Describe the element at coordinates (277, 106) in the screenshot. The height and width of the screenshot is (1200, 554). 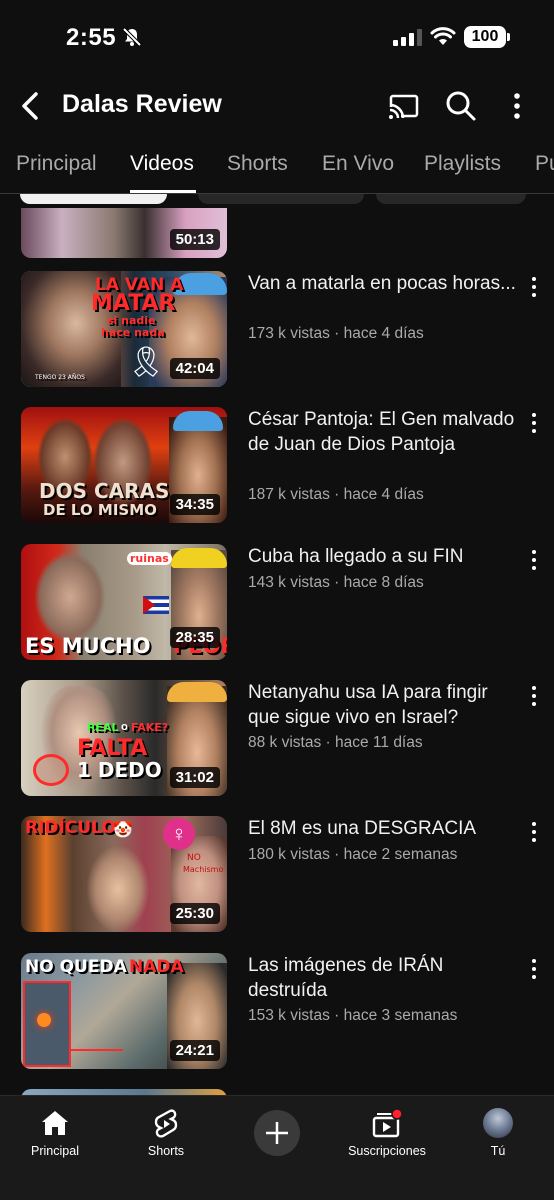
I see `channel-header: Dalas Review` at that location.